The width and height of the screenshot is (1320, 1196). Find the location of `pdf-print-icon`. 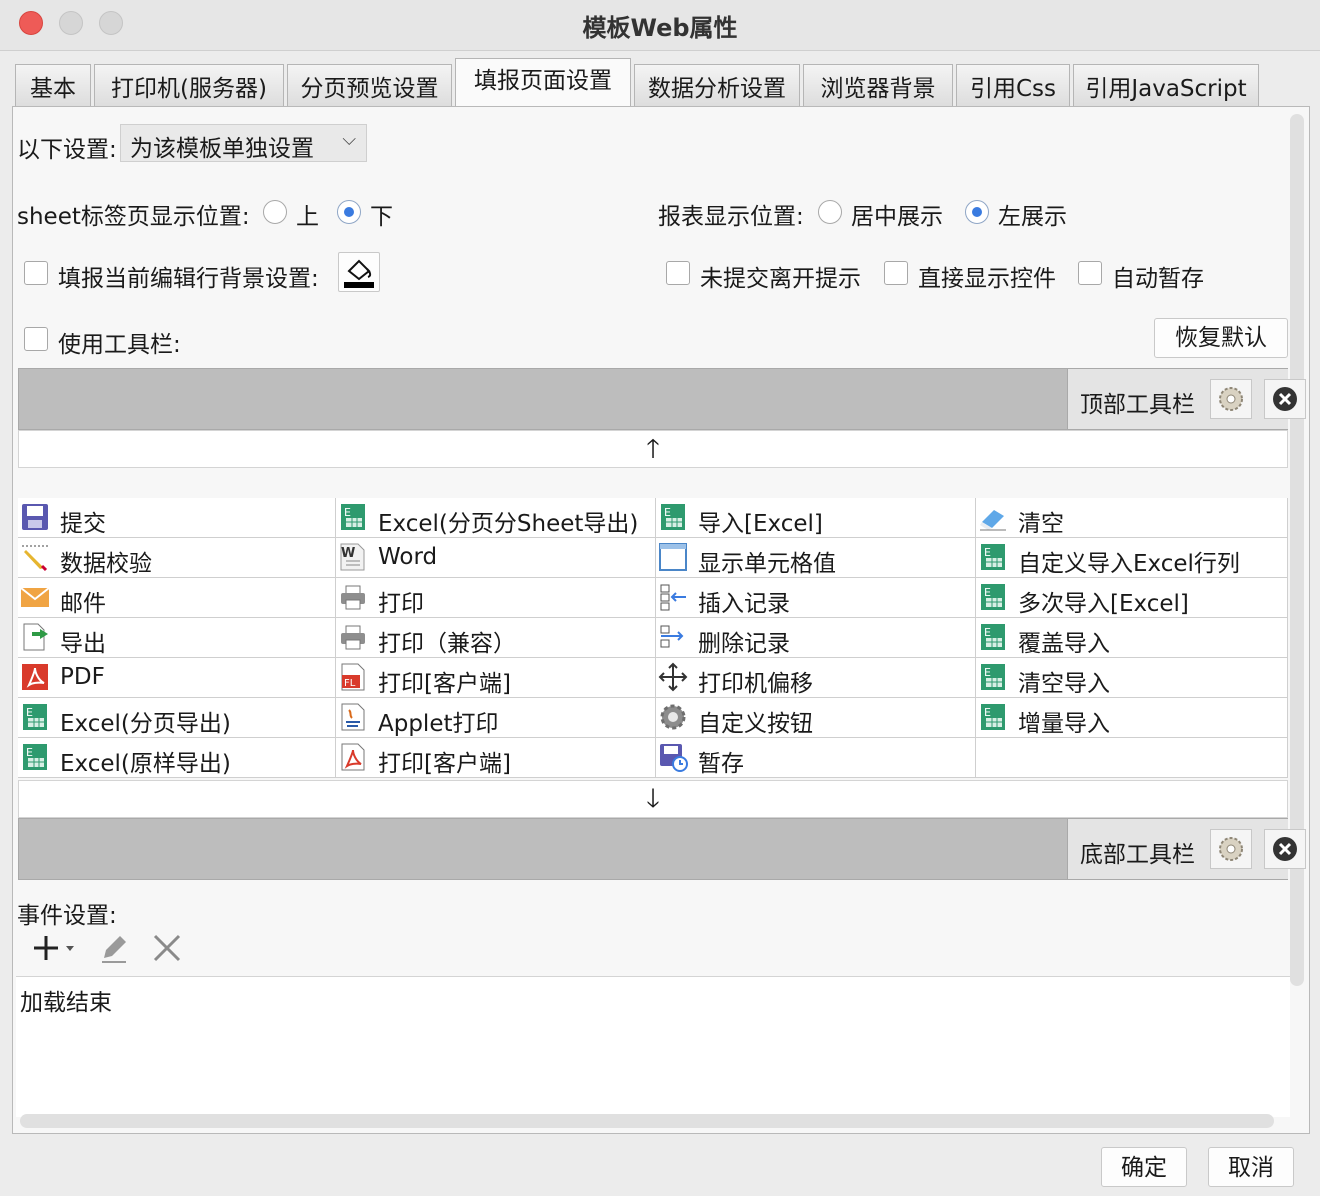

pdf-print-icon is located at coordinates (353, 757).